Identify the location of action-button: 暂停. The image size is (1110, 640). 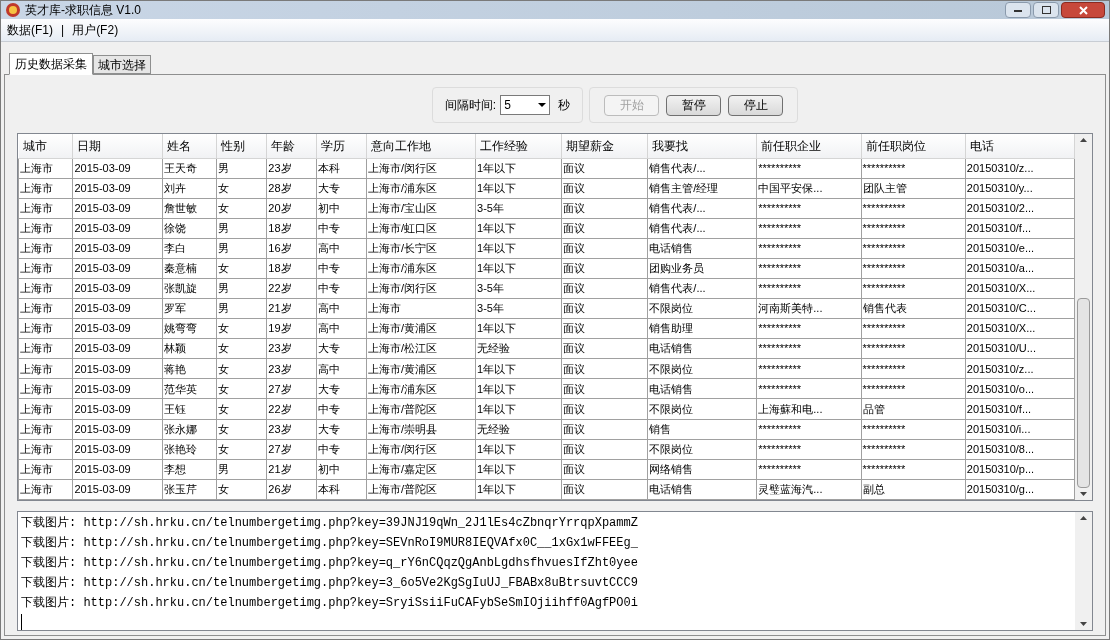
(694, 105).